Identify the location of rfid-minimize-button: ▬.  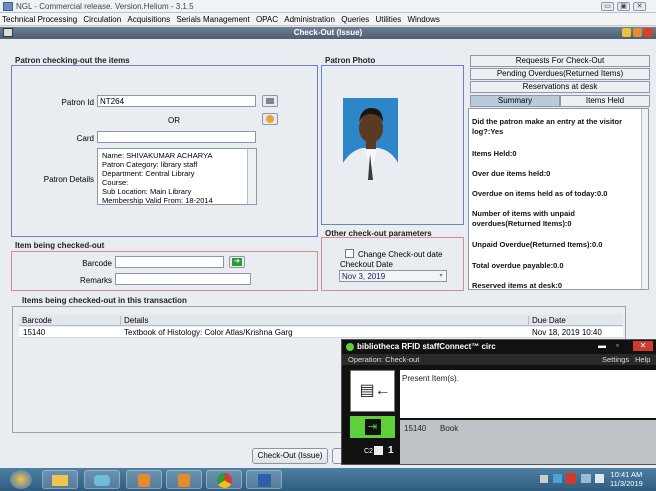
(602, 345).